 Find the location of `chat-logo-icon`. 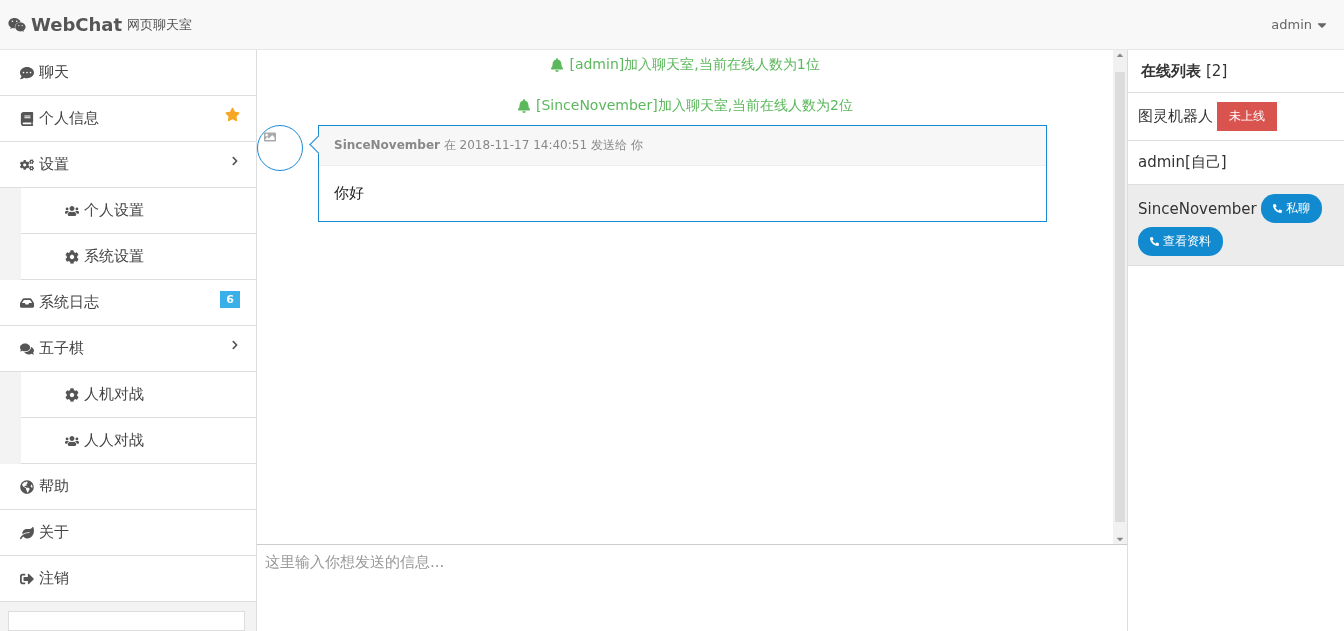

chat-logo-icon is located at coordinates (17, 24).